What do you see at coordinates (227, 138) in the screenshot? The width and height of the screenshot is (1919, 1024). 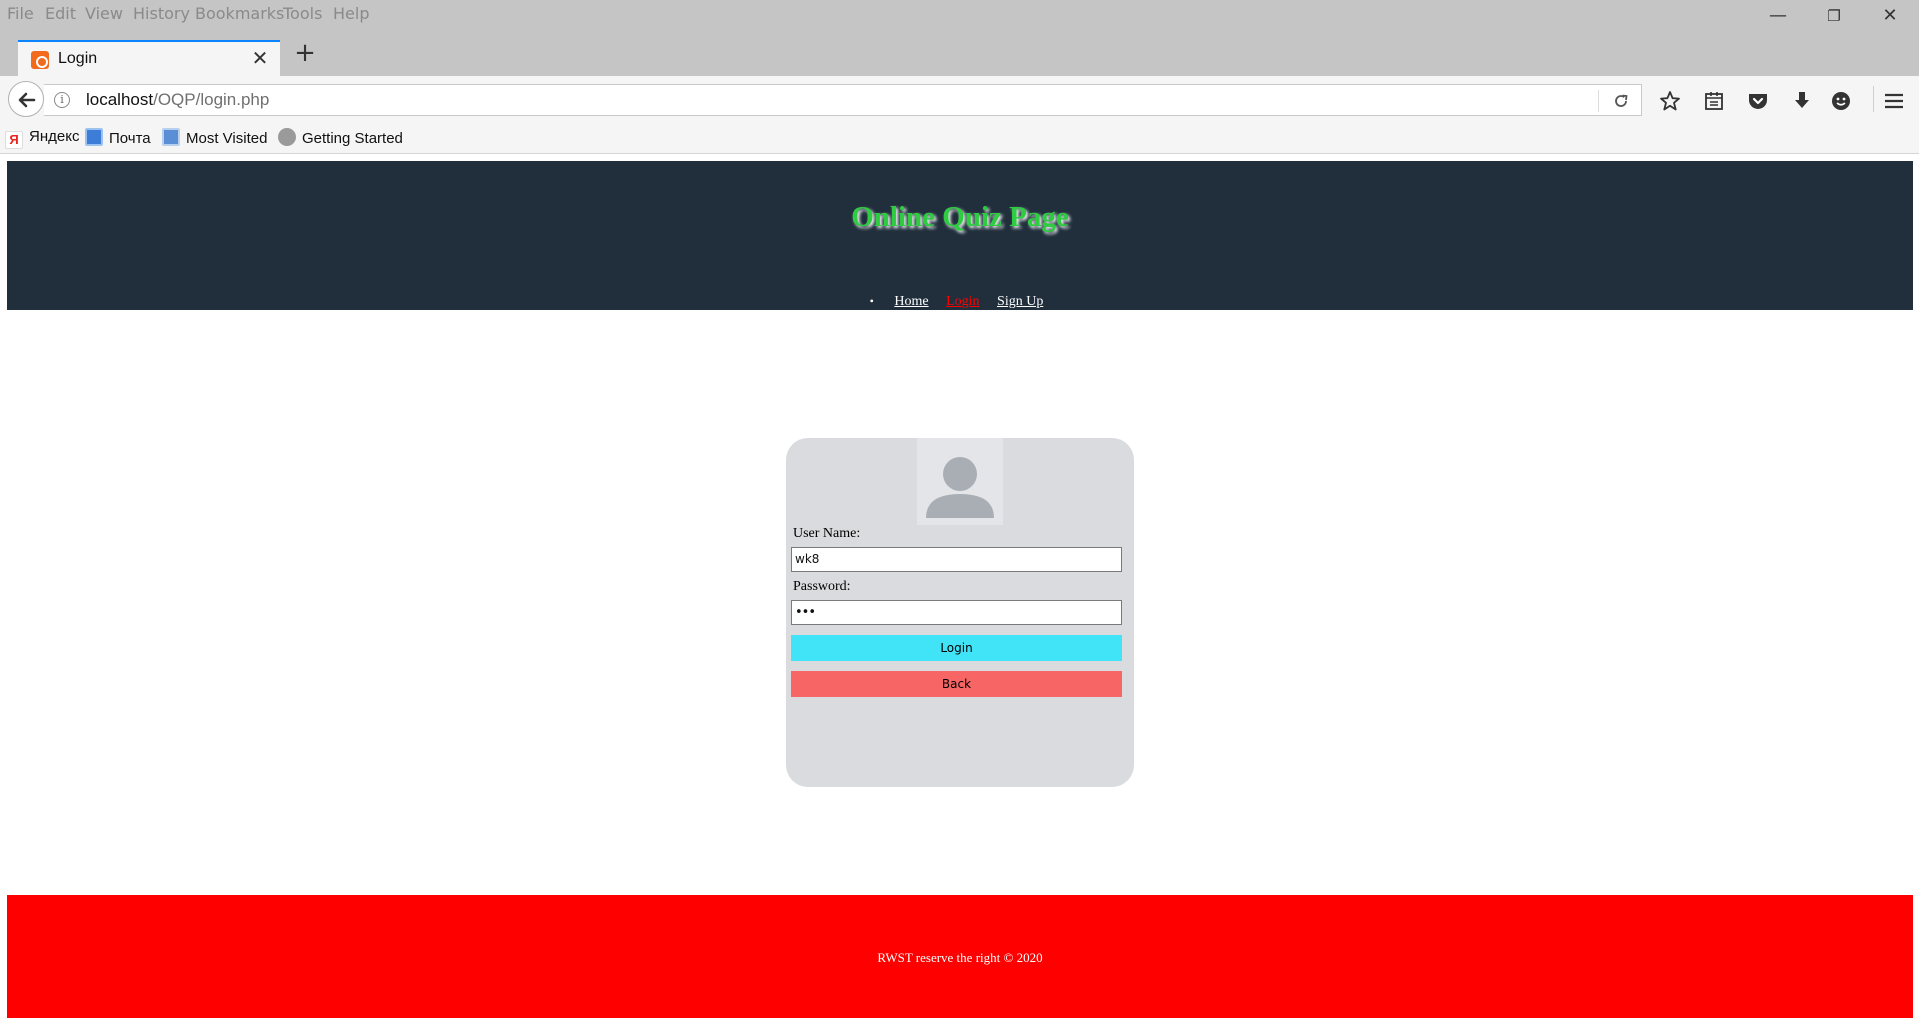 I see `bookmark-label: Most Visited` at bounding box center [227, 138].